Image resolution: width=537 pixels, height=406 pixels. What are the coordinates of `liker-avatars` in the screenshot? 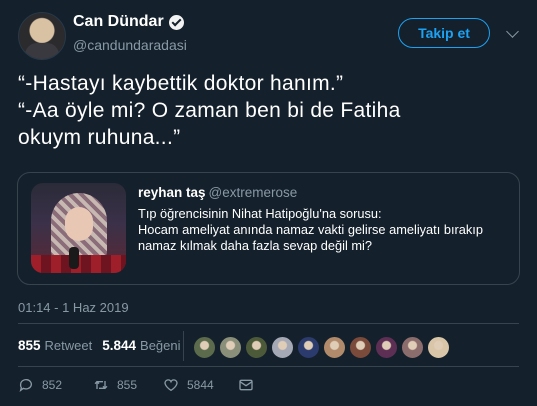 It's located at (321, 347).